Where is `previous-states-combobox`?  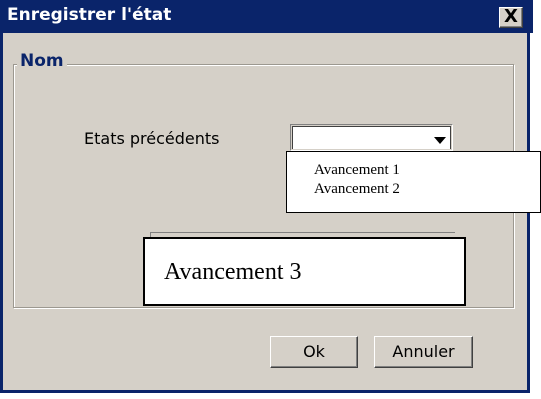 previous-states-combobox is located at coordinates (371, 137).